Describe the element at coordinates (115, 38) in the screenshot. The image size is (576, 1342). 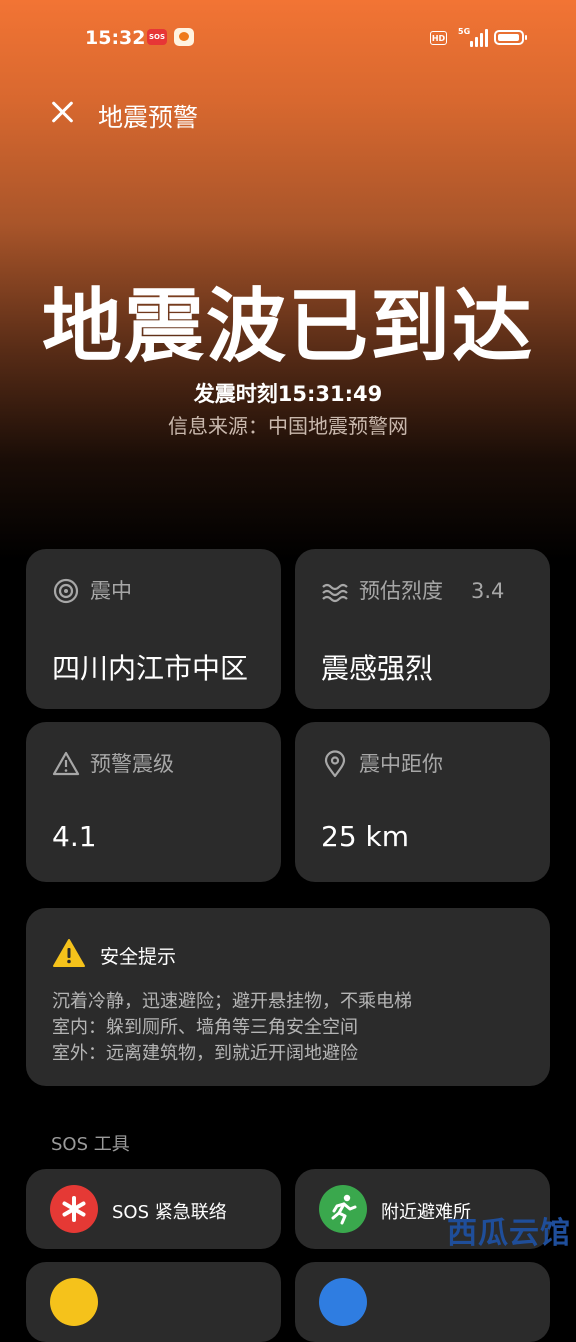
I see `status-time: 15:32` at that location.